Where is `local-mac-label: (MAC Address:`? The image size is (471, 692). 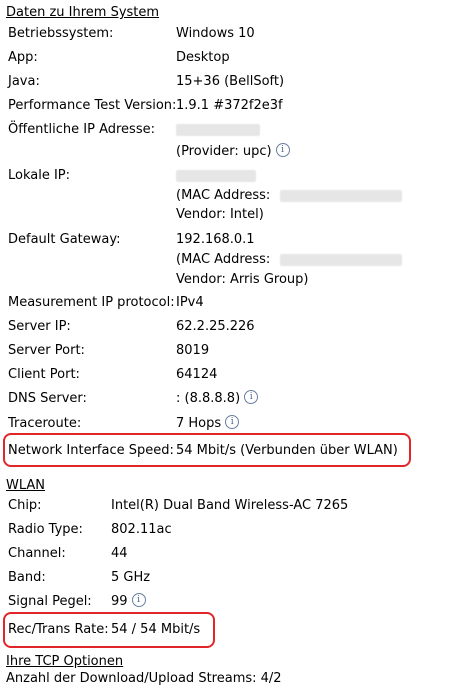 local-mac-label: (MAC Address: is located at coordinates (223, 195).